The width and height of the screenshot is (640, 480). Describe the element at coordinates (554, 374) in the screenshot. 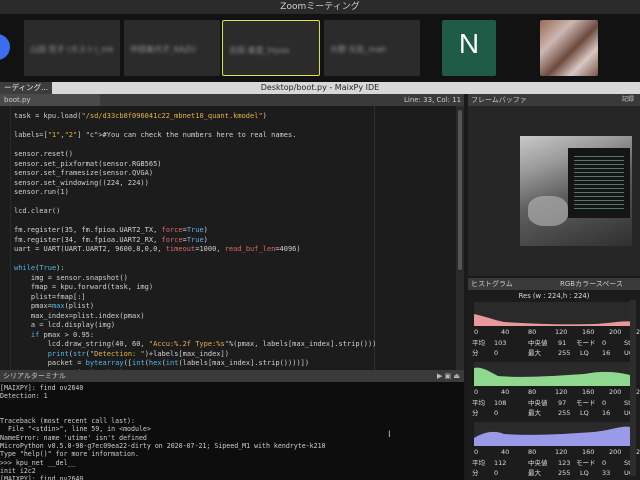

I see `histogram-channel` at that location.